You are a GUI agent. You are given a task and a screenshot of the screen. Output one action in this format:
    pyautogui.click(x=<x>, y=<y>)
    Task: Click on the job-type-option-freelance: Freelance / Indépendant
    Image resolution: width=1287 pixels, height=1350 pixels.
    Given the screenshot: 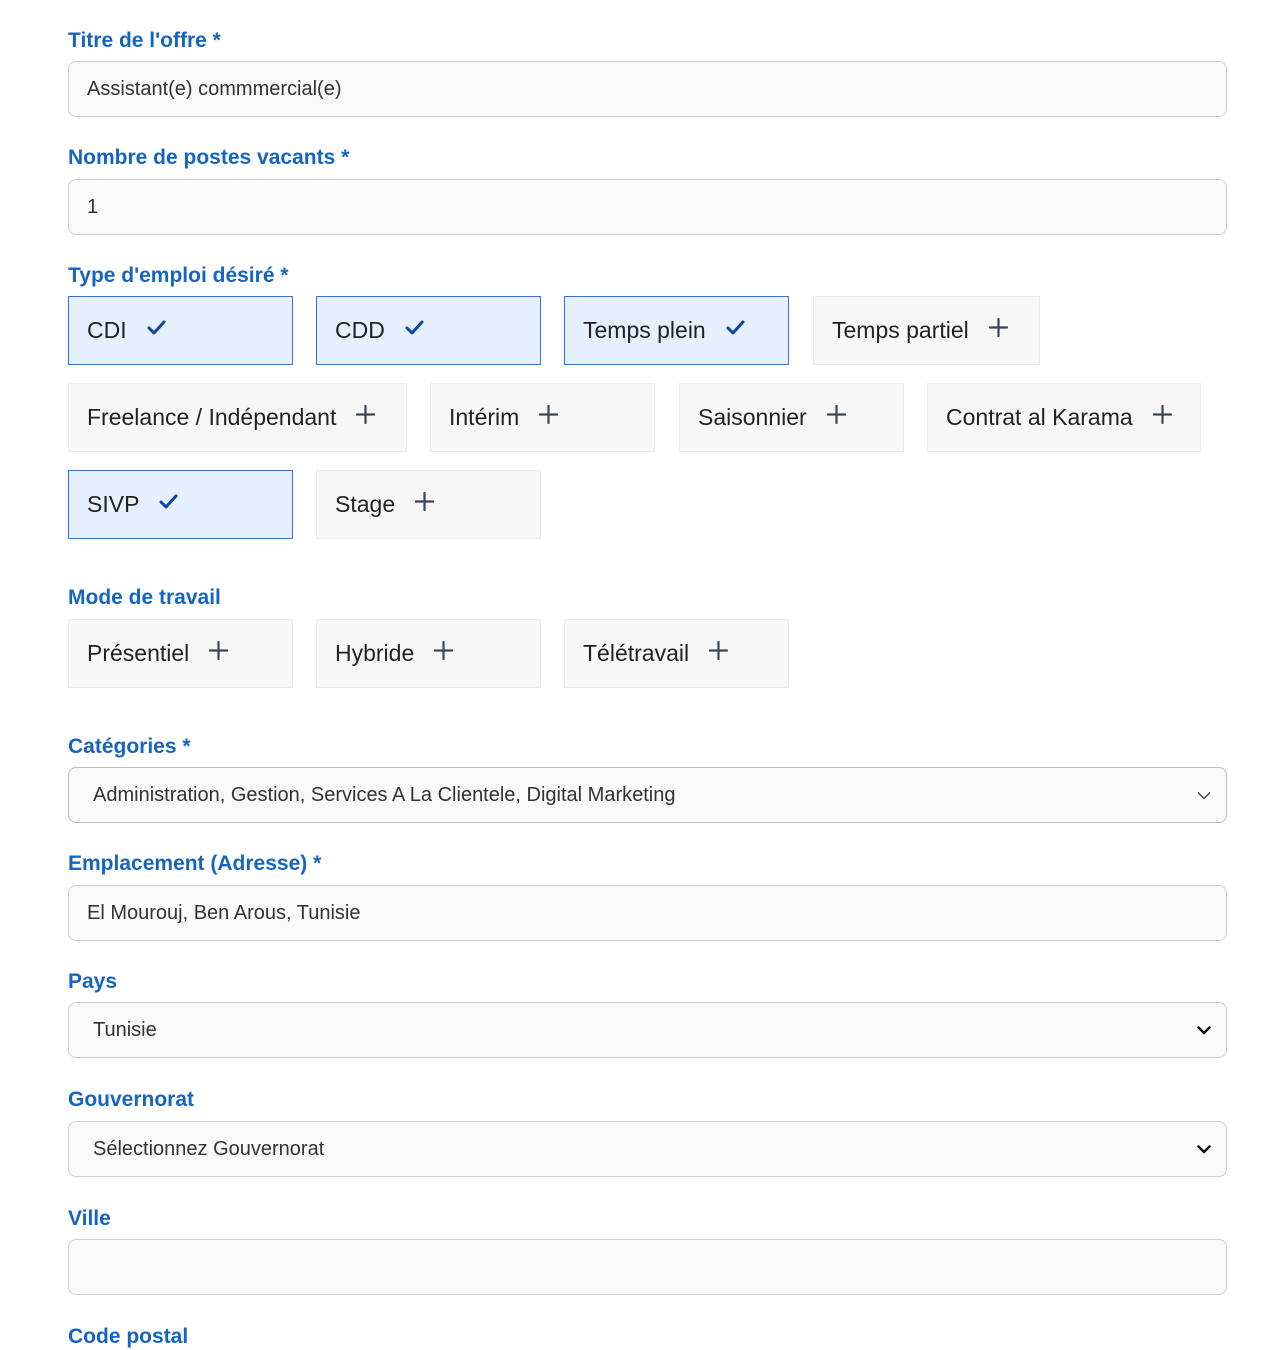 What is the action you would take?
    pyautogui.click(x=237, y=417)
    